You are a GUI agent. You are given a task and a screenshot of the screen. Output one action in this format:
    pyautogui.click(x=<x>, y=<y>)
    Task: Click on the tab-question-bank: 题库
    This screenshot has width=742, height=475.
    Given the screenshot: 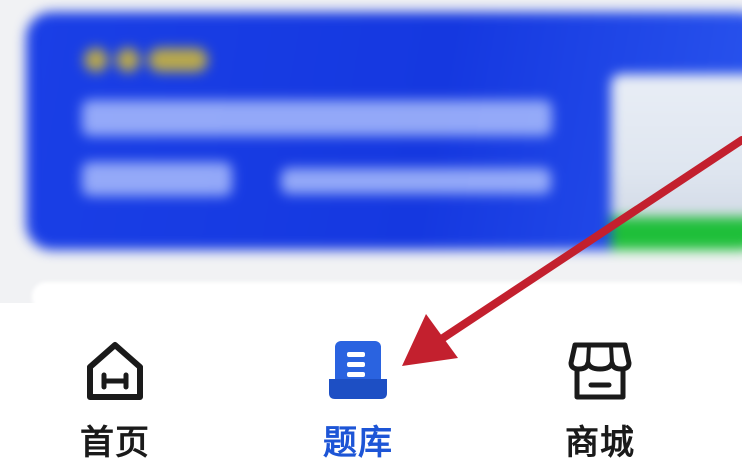 What is the action you would take?
    pyautogui.click(x=358, y=389)
    